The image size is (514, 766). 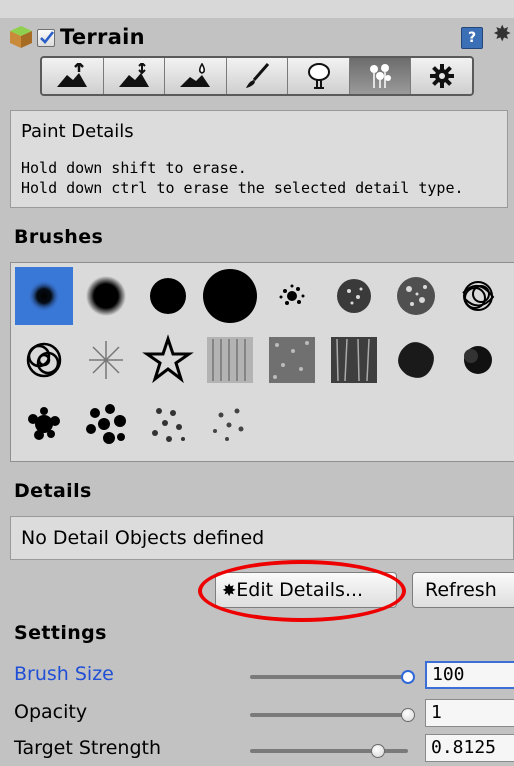 What do you see at coordinates (46, 38) in the screenshot?
I see `enabled-checkbox` at bounding box center [46, 38].